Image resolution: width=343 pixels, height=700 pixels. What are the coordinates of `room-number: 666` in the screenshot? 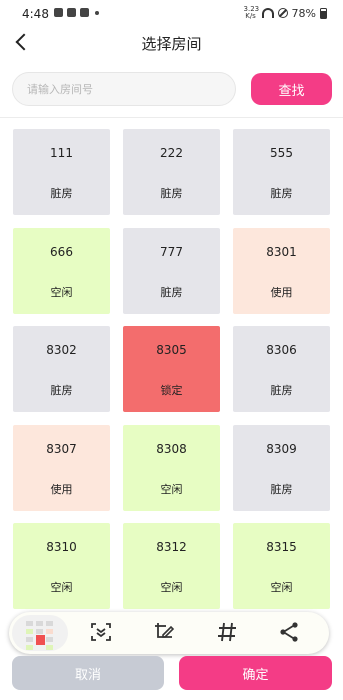 It's located at (61, 252).